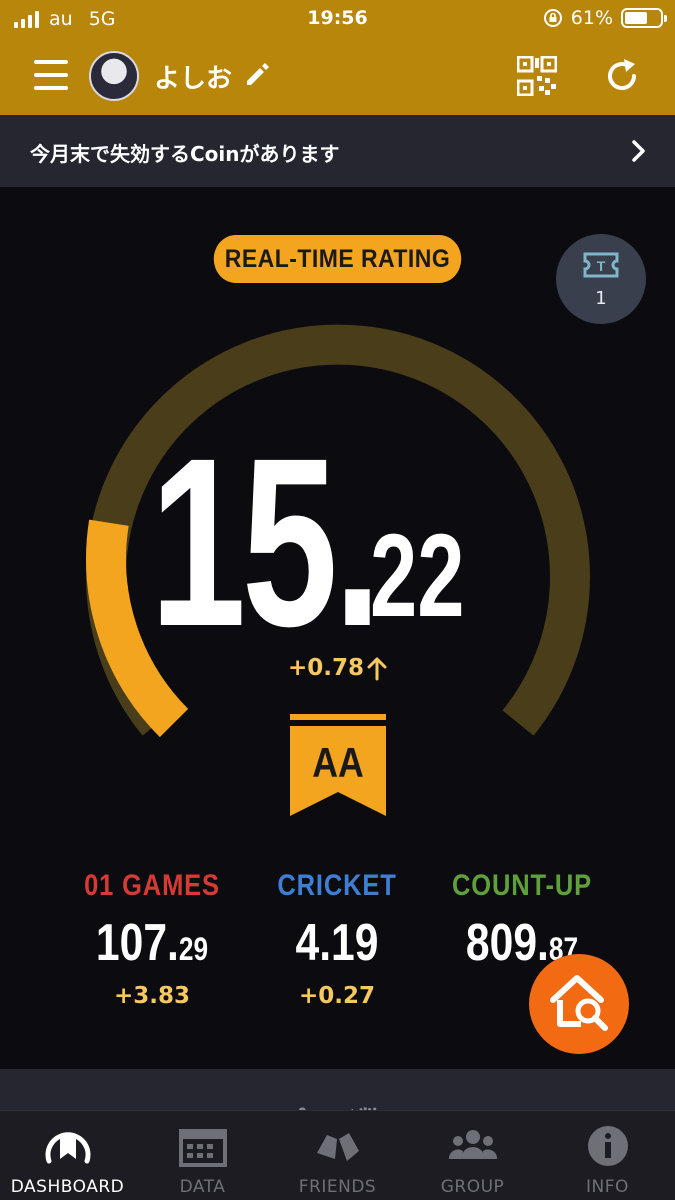 Image resolution: width=675 pixels, height=1200 pixels. Describe the element at coordinates (337, 1103) in the screenshot. I see `rating-playcount-section: RATING (プレイ数) 1/` at that location.